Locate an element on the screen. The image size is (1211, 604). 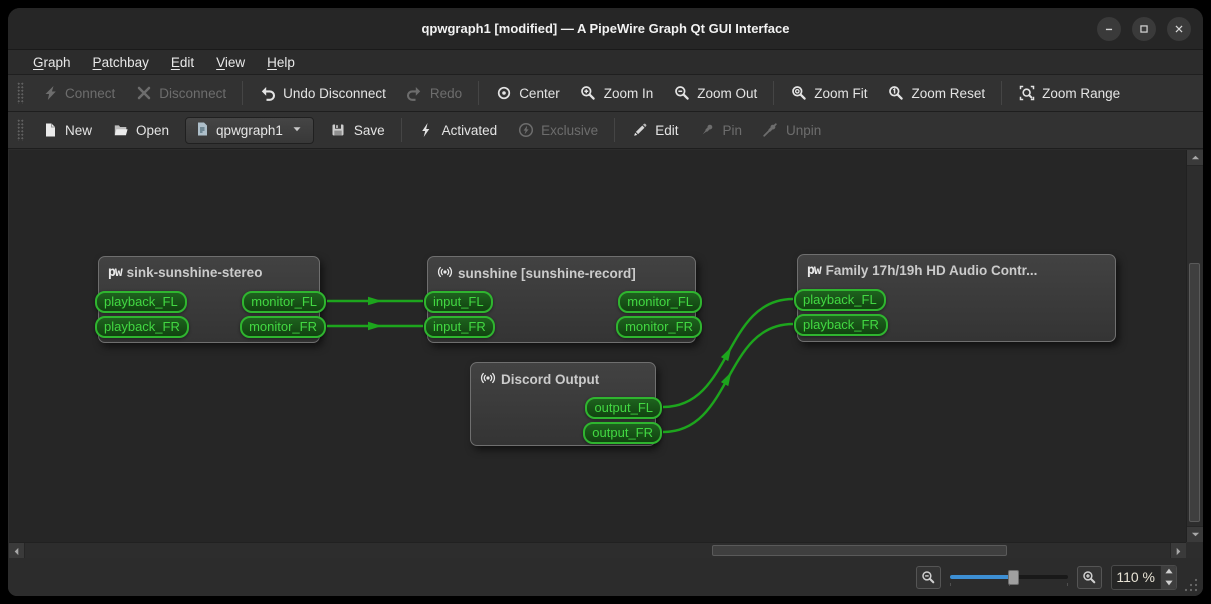
zoom-reset-button: Zoom Reset is located at coordinates (937, 93).